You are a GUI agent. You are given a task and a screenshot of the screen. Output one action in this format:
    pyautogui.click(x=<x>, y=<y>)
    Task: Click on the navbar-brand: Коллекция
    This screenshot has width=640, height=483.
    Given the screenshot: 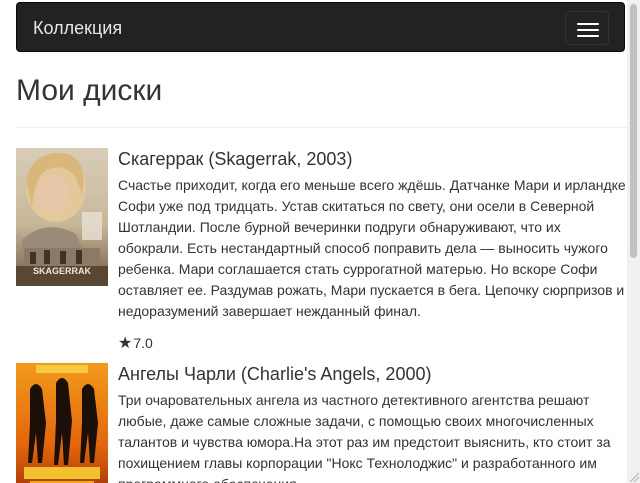 What is the action you would take?
    pyautogui.click(x=77, y=28)
    